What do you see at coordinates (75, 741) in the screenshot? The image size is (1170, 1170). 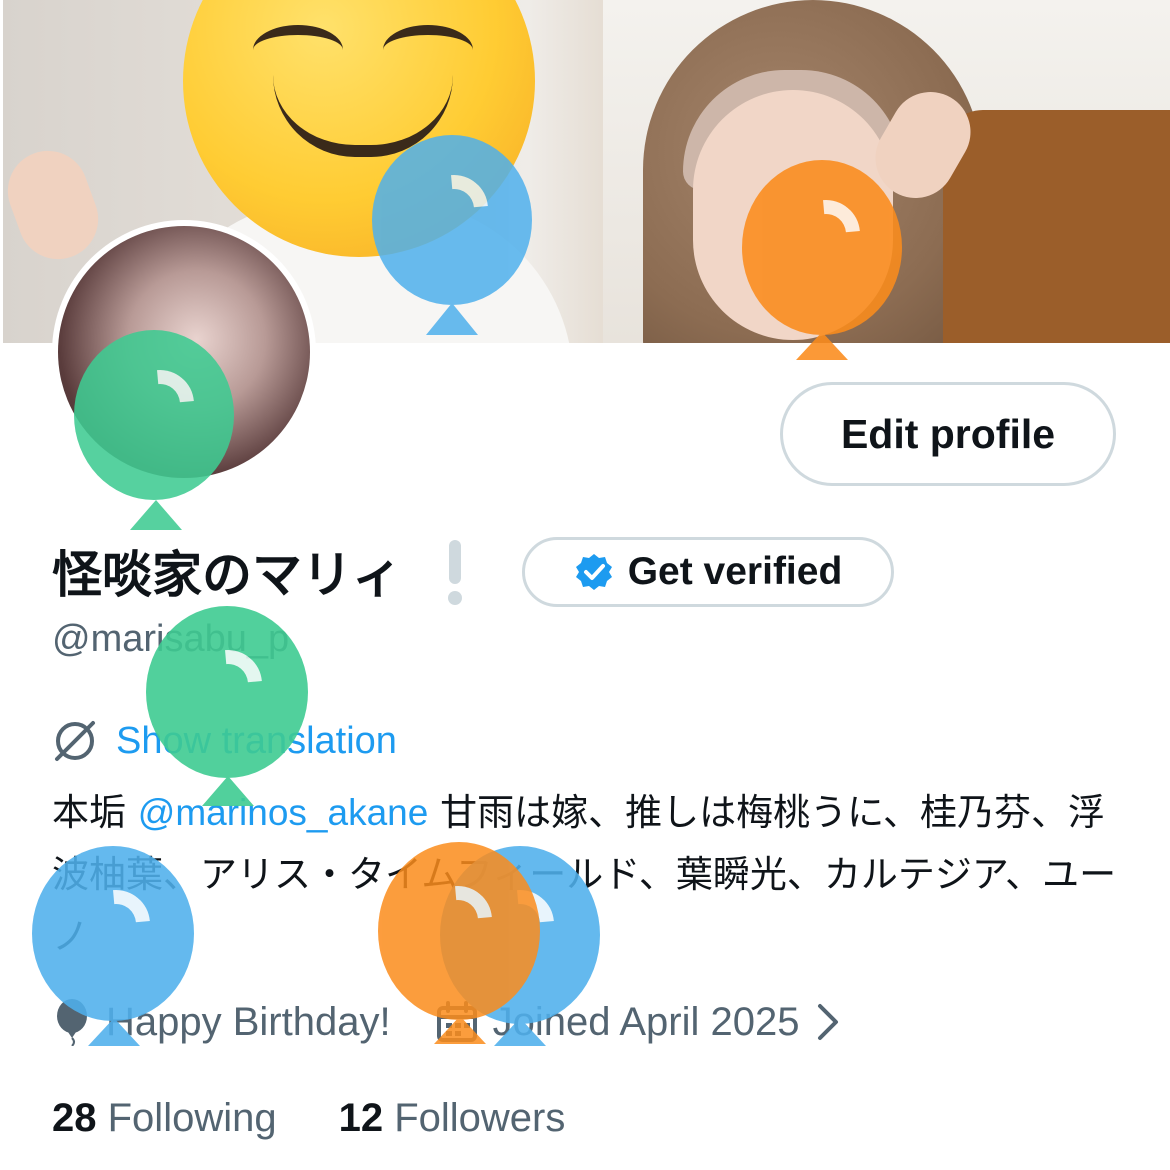 I see `translate-icon` at bounding box center [75, 741].